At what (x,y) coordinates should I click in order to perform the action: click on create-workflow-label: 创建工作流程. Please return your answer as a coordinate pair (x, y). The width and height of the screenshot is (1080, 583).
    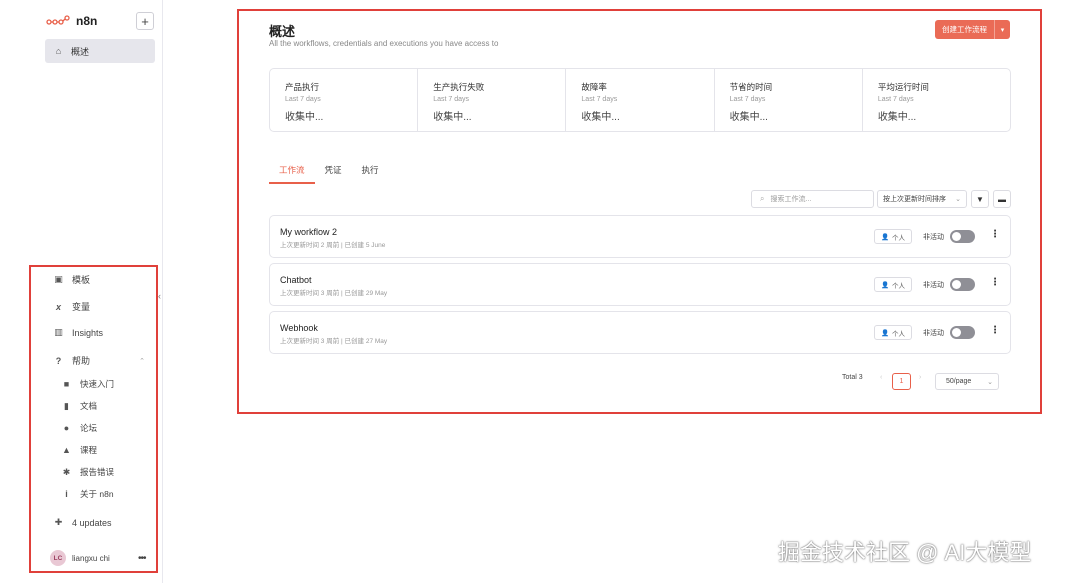
    Looking at the image, I should click on (964, 29).